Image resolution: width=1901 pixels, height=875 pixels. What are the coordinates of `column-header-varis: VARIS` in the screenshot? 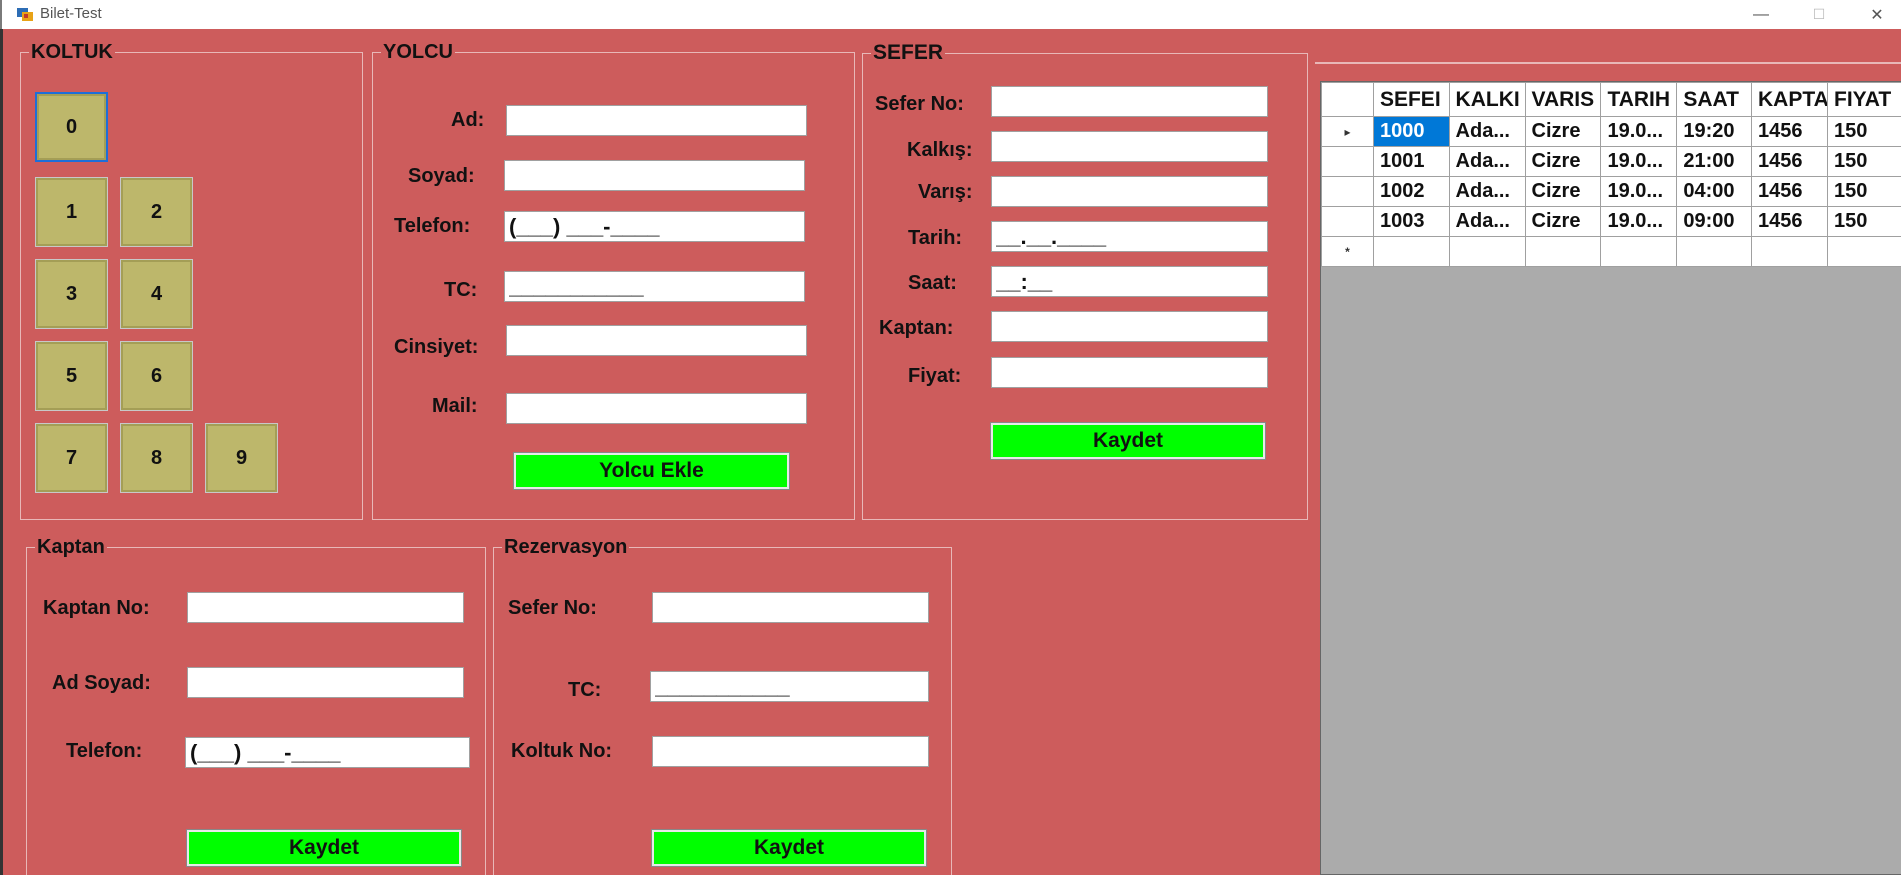 It's located at (1563, 99).